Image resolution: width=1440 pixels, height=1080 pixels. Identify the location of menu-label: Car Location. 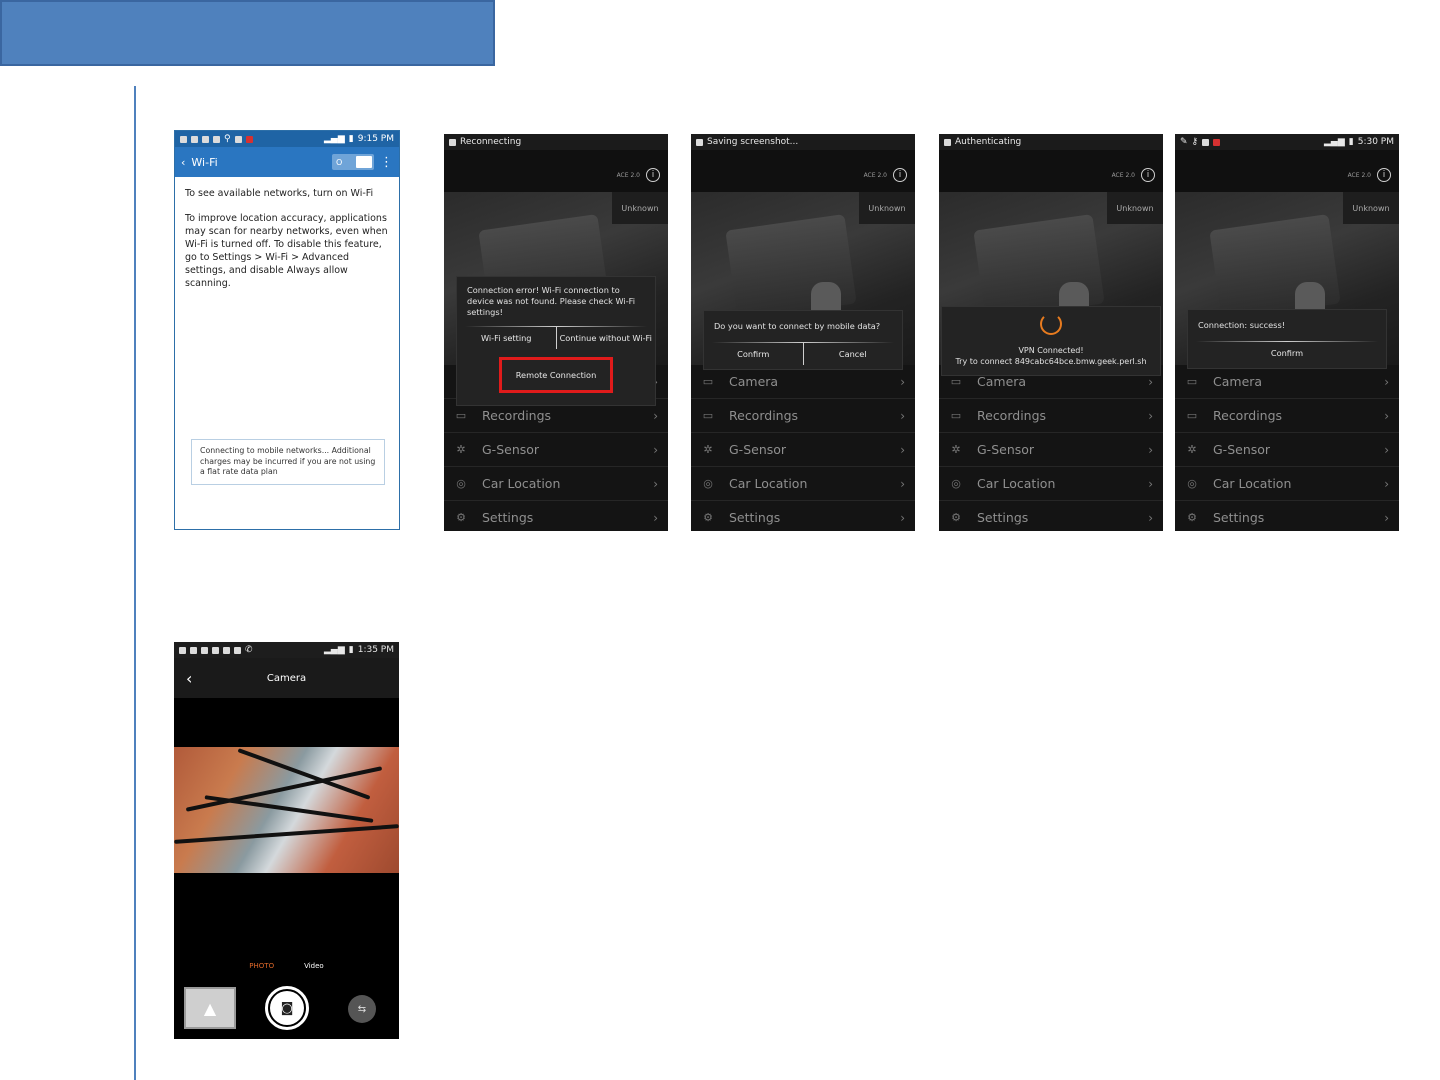
(1016, 483).